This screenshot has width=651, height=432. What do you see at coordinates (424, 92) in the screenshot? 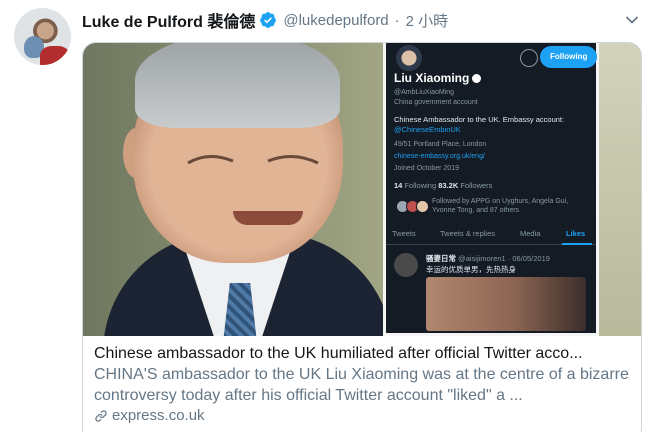
I see `profile-handle: @AmbLiuXiaoMing` at bounding box center [424, 92].